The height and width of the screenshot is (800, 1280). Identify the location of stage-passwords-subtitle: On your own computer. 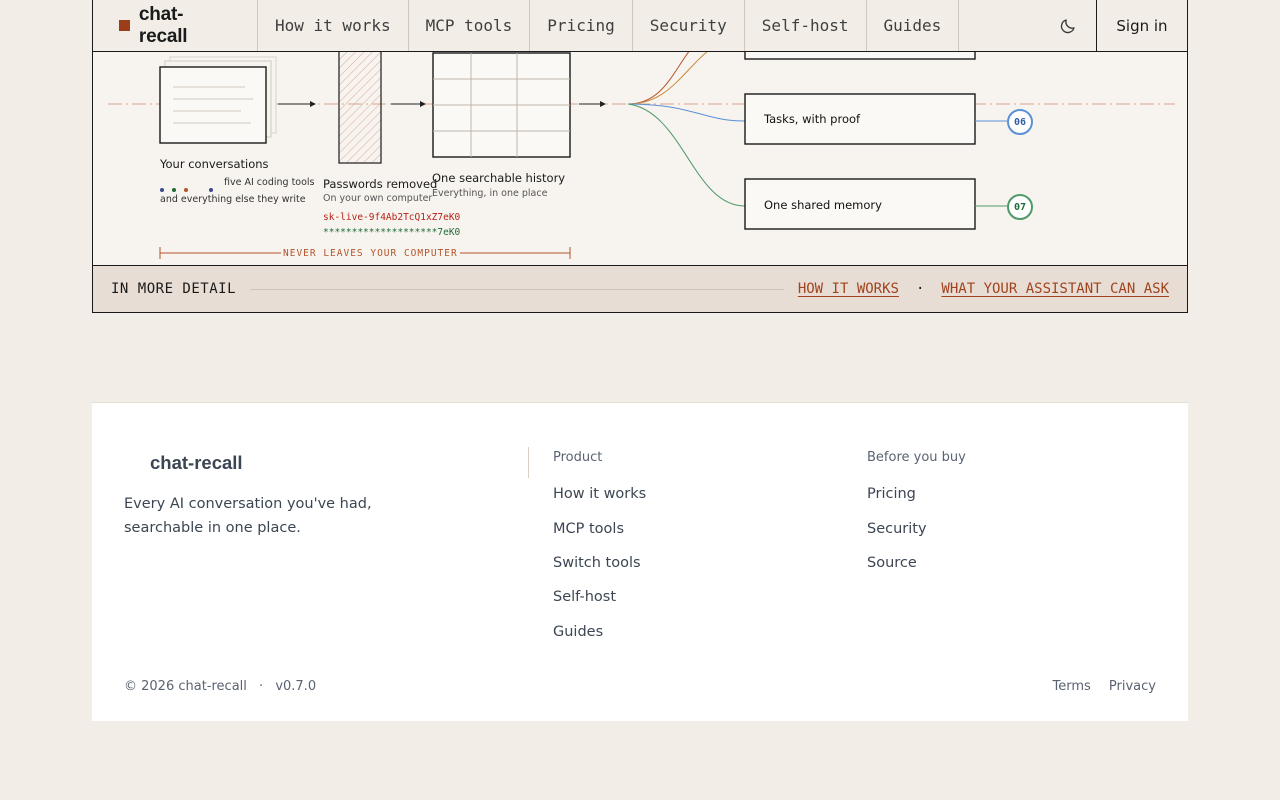
(378, 198).